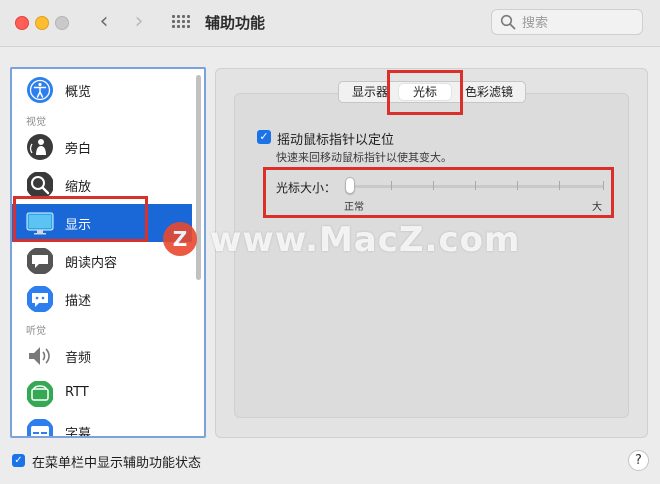  Describe the element at coordinates (80, 219) in the screenshot. I see `highlight-frame-display` at that location.